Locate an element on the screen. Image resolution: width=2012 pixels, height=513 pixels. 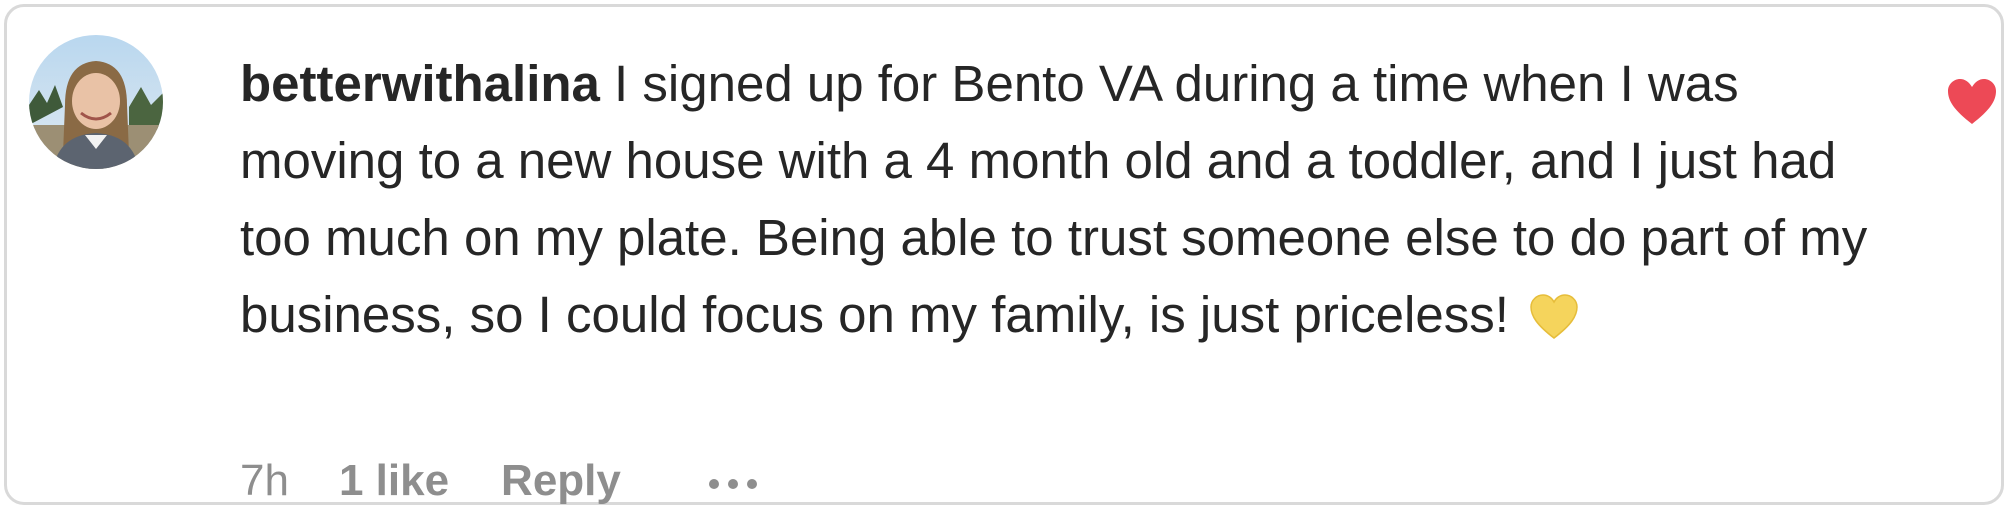
reply-button: Reply is located at coordinates (561, 481).